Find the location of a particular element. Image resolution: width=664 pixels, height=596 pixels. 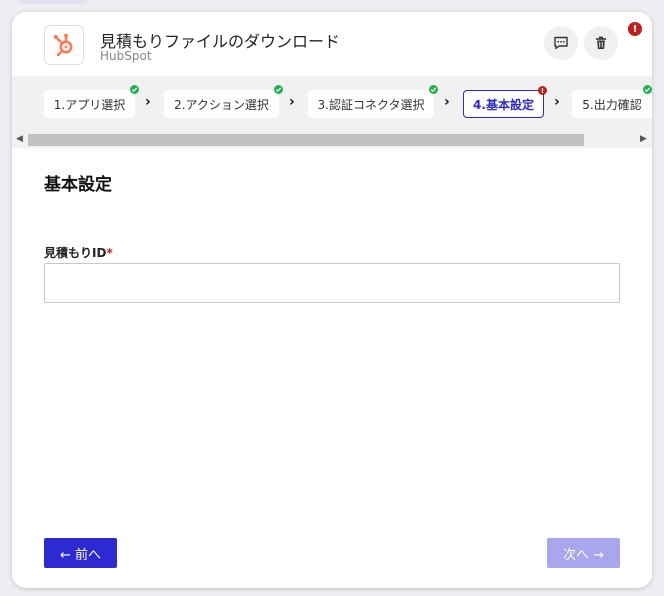

step-app-select: 1.アプリ選択 is located at coordinates (91, 101).